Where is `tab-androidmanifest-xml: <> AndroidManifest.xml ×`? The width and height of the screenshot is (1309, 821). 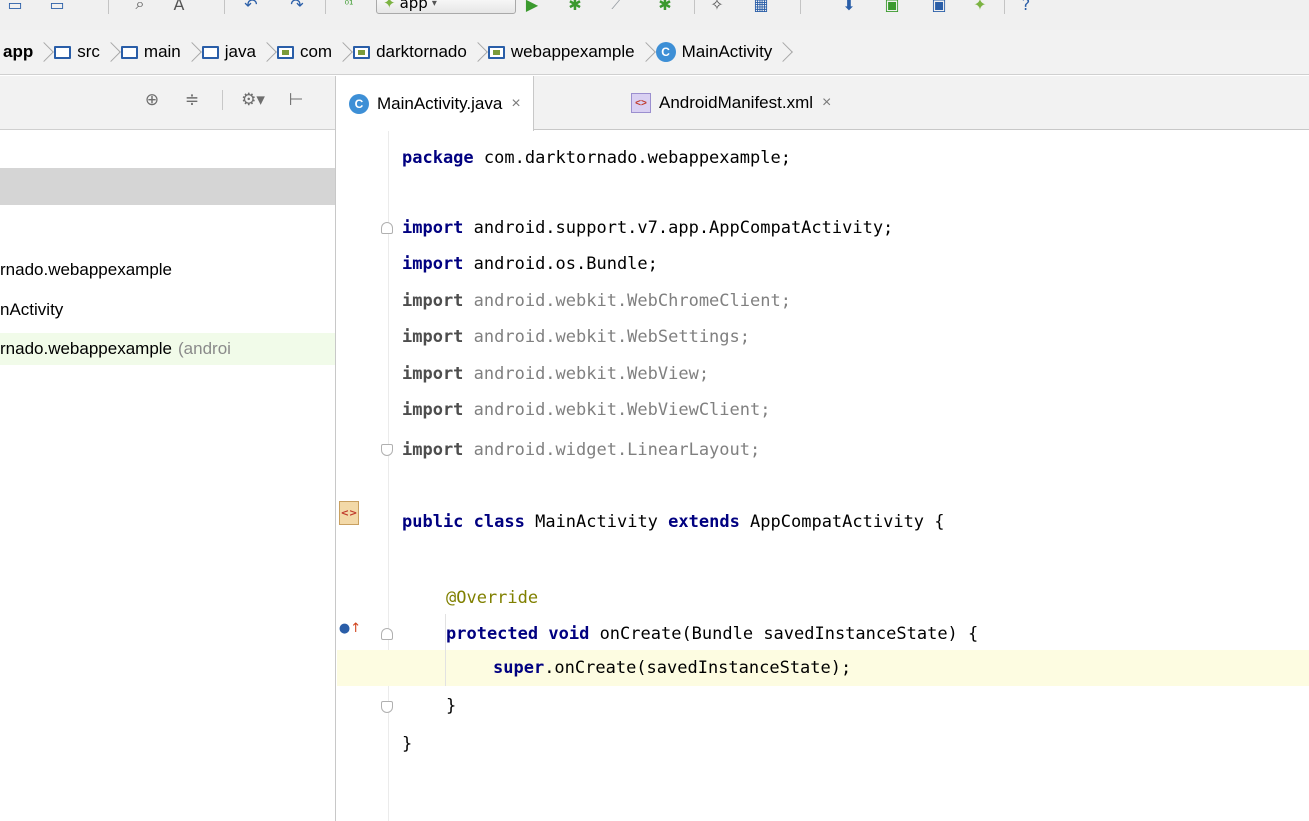 tab-androidmanifest-xml: <> AndroidManifest.xml × is located at coordinates (731, 103).